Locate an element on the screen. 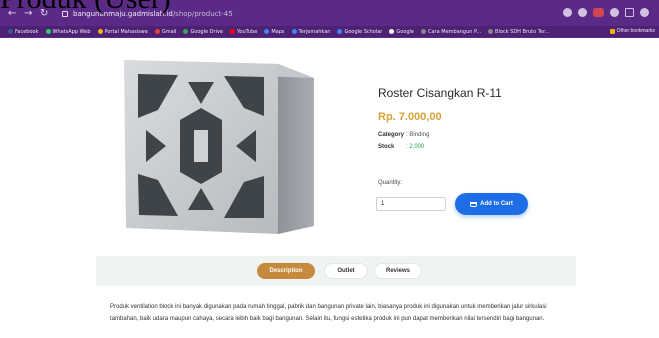  add-to-cart-label: Add to Cart is located at coordinates (496, 204).